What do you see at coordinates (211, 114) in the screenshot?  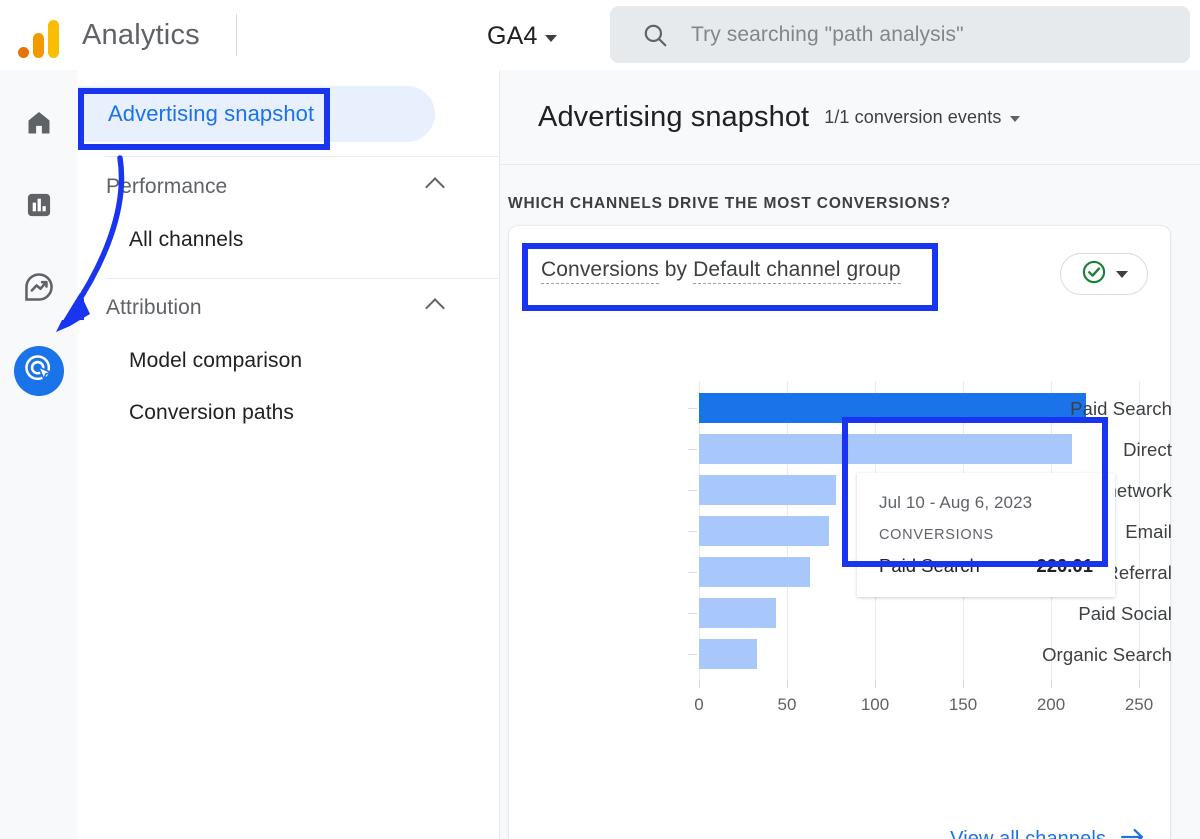 I see `sidebar-item-advertising-snapshot: Advertising snapshot` at bounding box center [211, 114].